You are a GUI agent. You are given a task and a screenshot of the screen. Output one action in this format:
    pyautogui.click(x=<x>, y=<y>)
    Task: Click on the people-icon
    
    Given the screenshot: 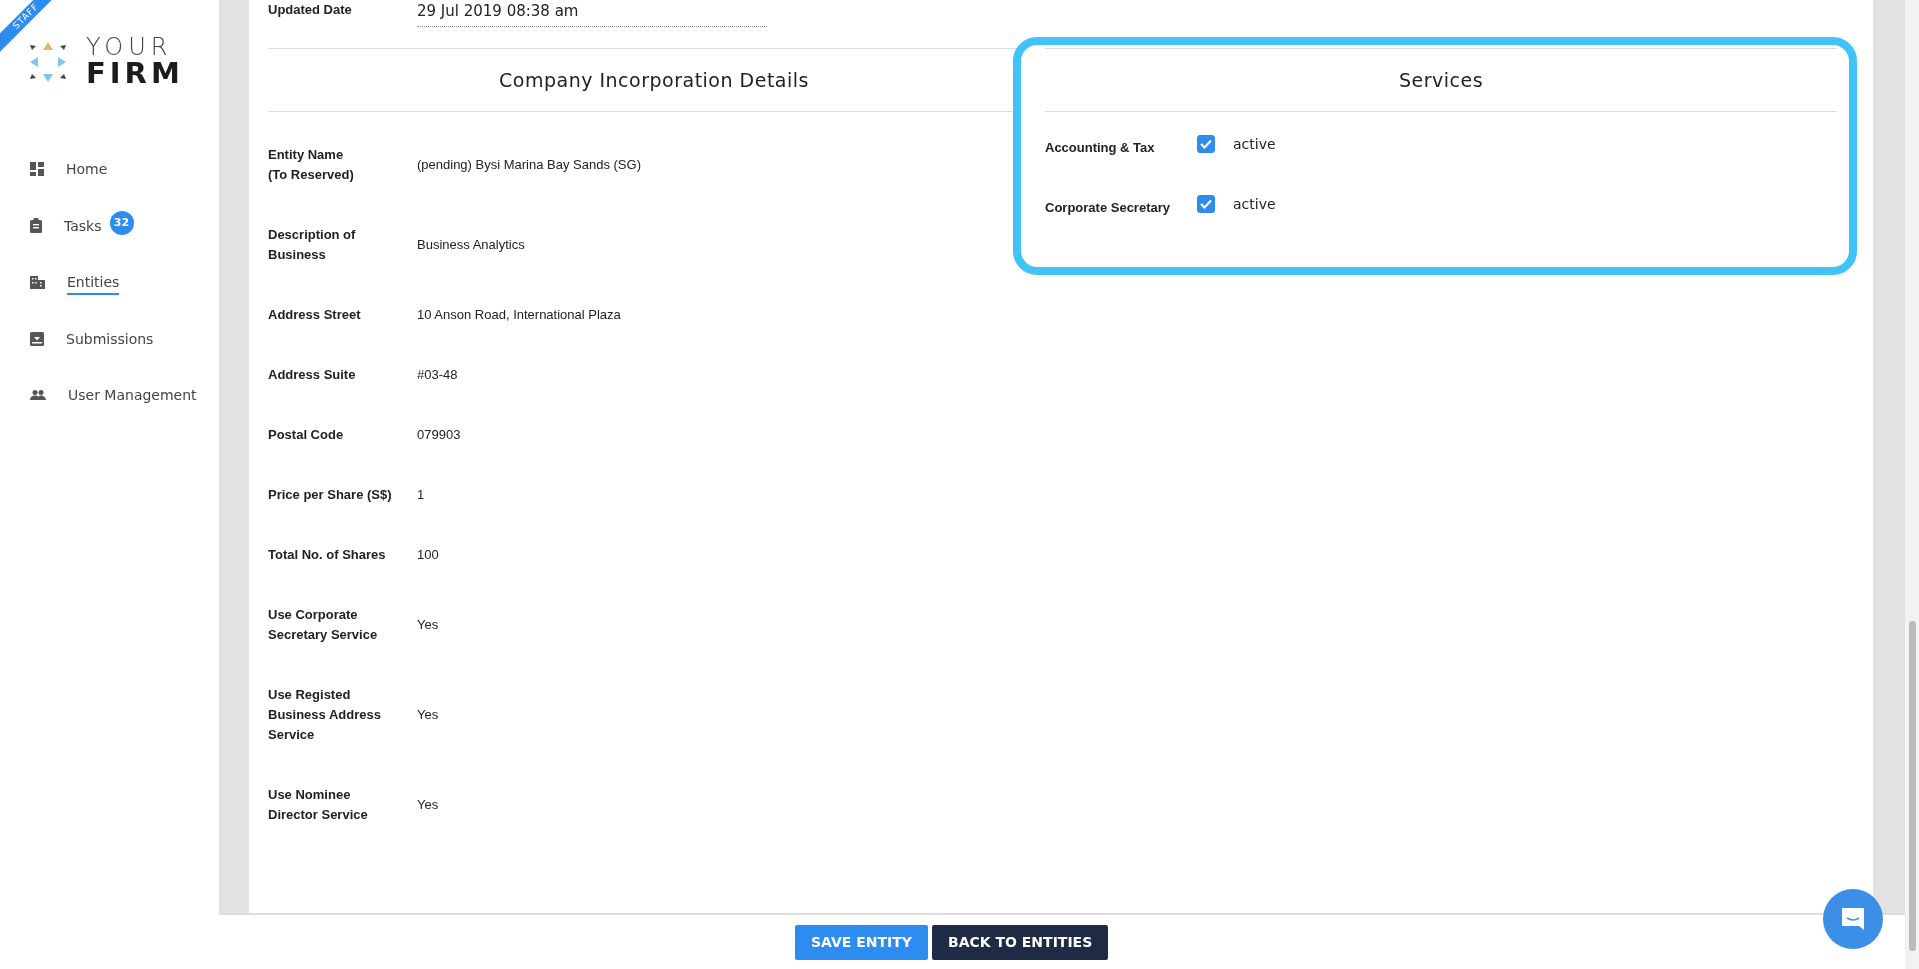 What is the action you would take?
    pyautogui.click(x=38, y=395)
    